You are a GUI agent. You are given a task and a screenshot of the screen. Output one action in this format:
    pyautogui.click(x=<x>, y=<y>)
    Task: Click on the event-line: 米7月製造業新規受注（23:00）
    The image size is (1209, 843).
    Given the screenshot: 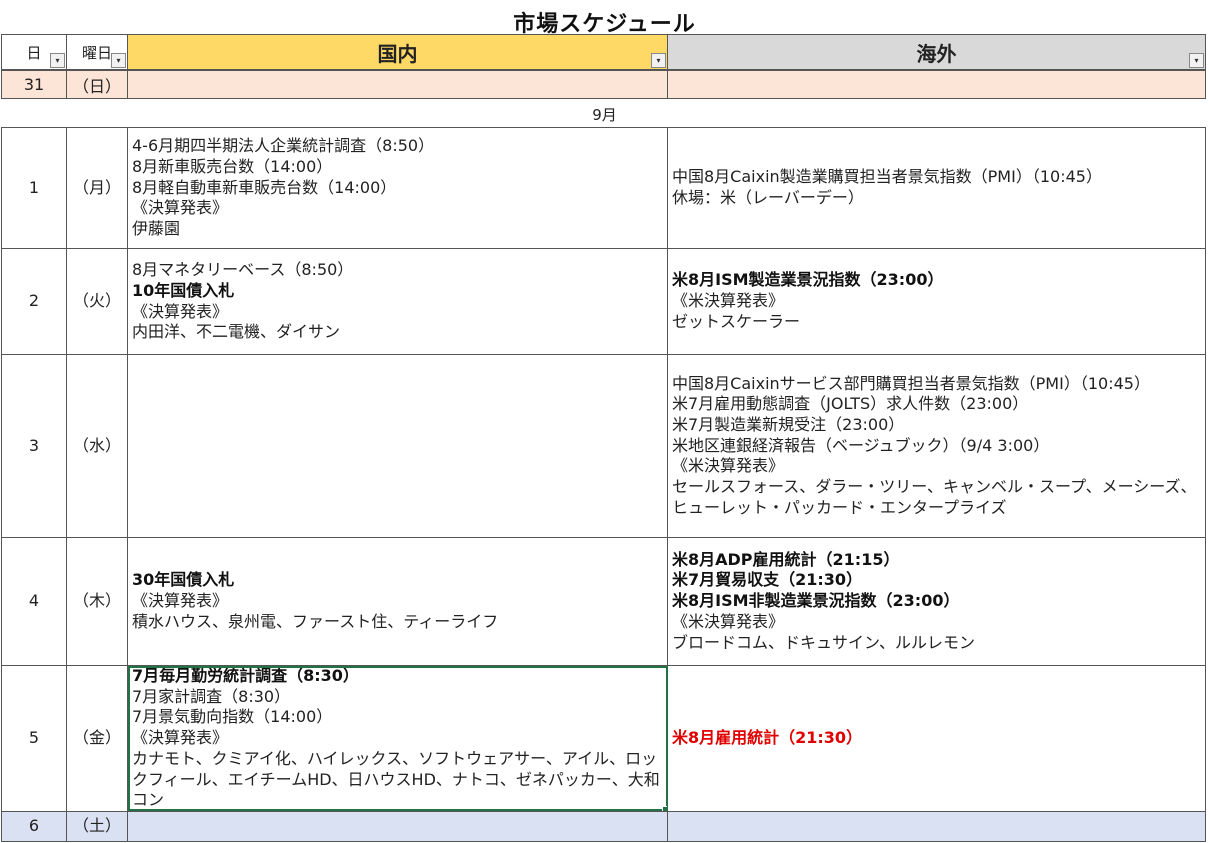 What is the action you would take?
    pyautogui.click(x=788, y=424)
    